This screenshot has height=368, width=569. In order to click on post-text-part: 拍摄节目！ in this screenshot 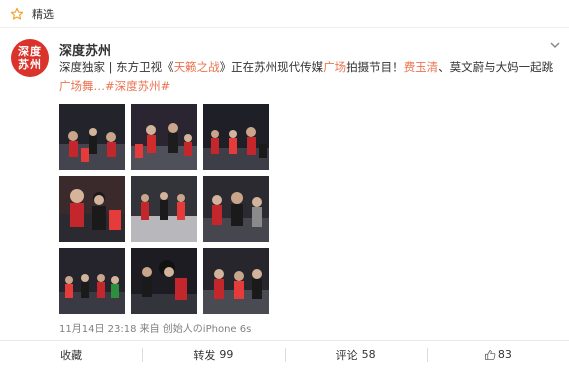, I will do `click(375, 67)`.